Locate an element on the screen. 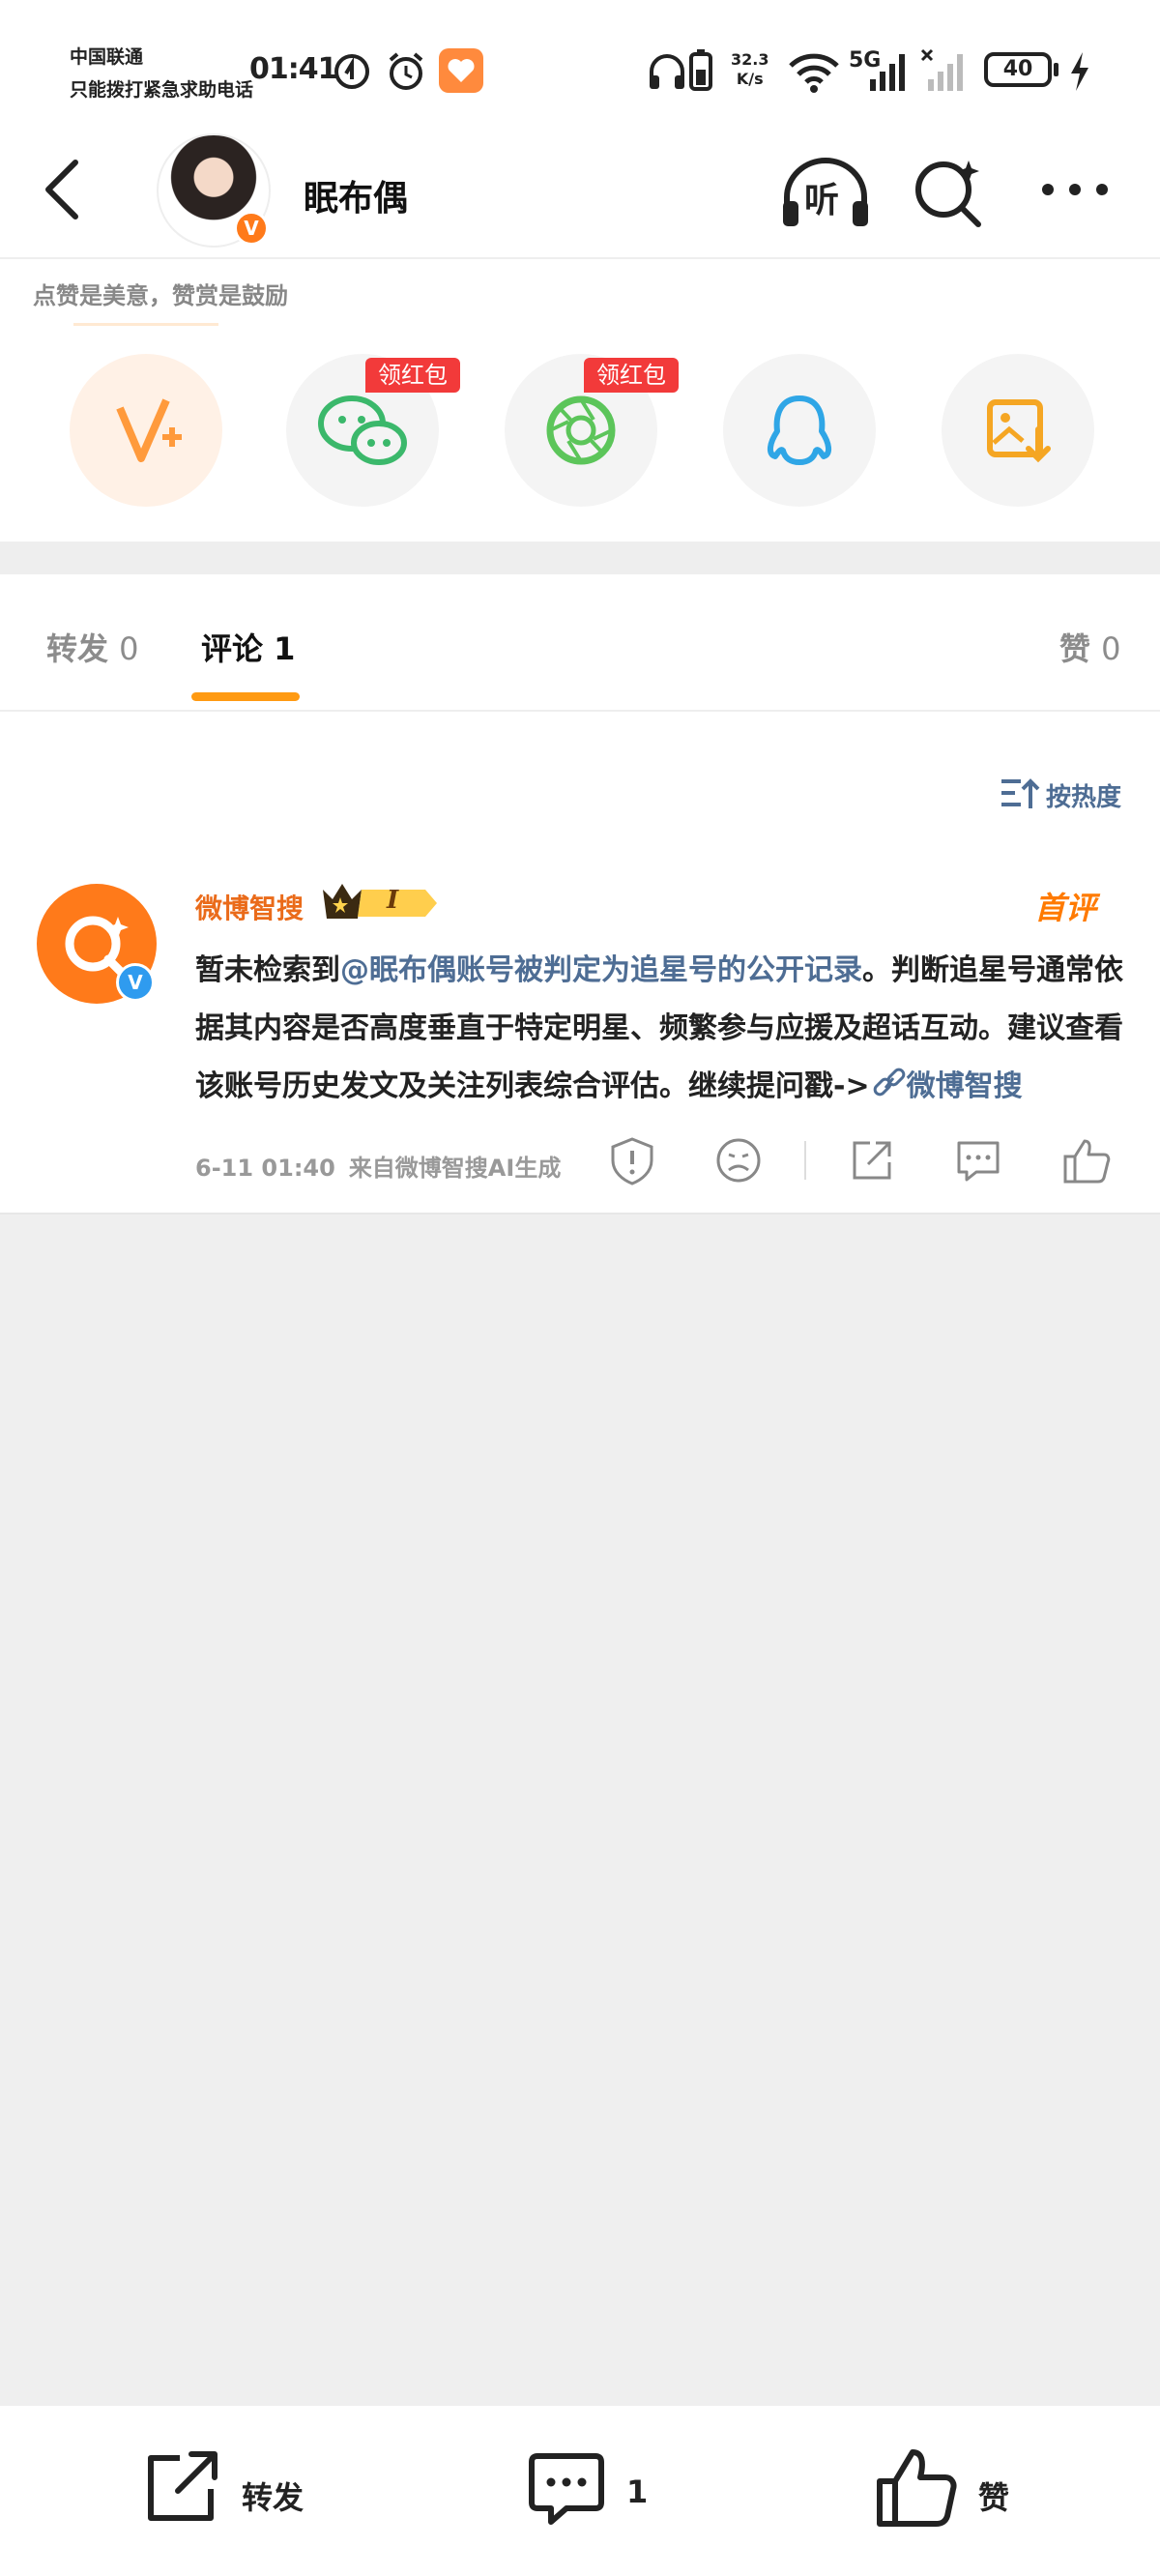 This screenshot has height=2576, width=1160. crown-icon is located at coordinates (380, 901).